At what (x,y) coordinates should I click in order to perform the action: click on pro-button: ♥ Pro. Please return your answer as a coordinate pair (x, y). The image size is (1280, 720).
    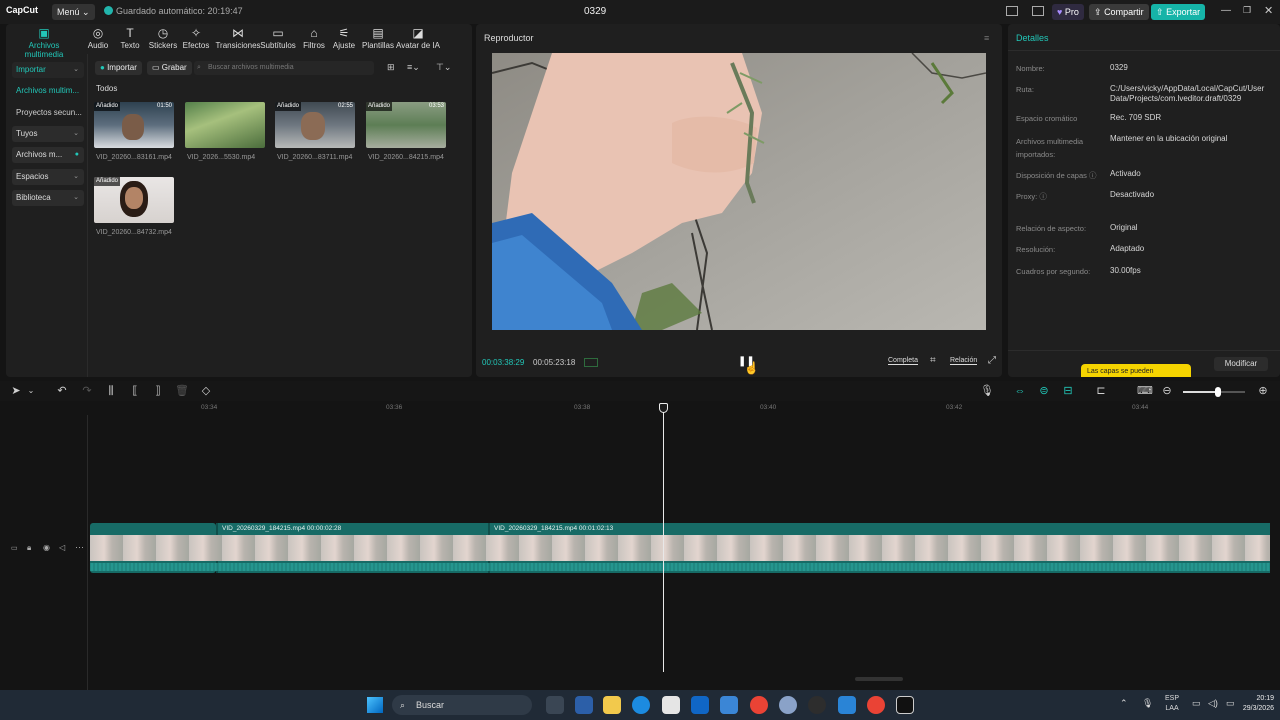
    Looking at the image, I should click on (1068, 12).